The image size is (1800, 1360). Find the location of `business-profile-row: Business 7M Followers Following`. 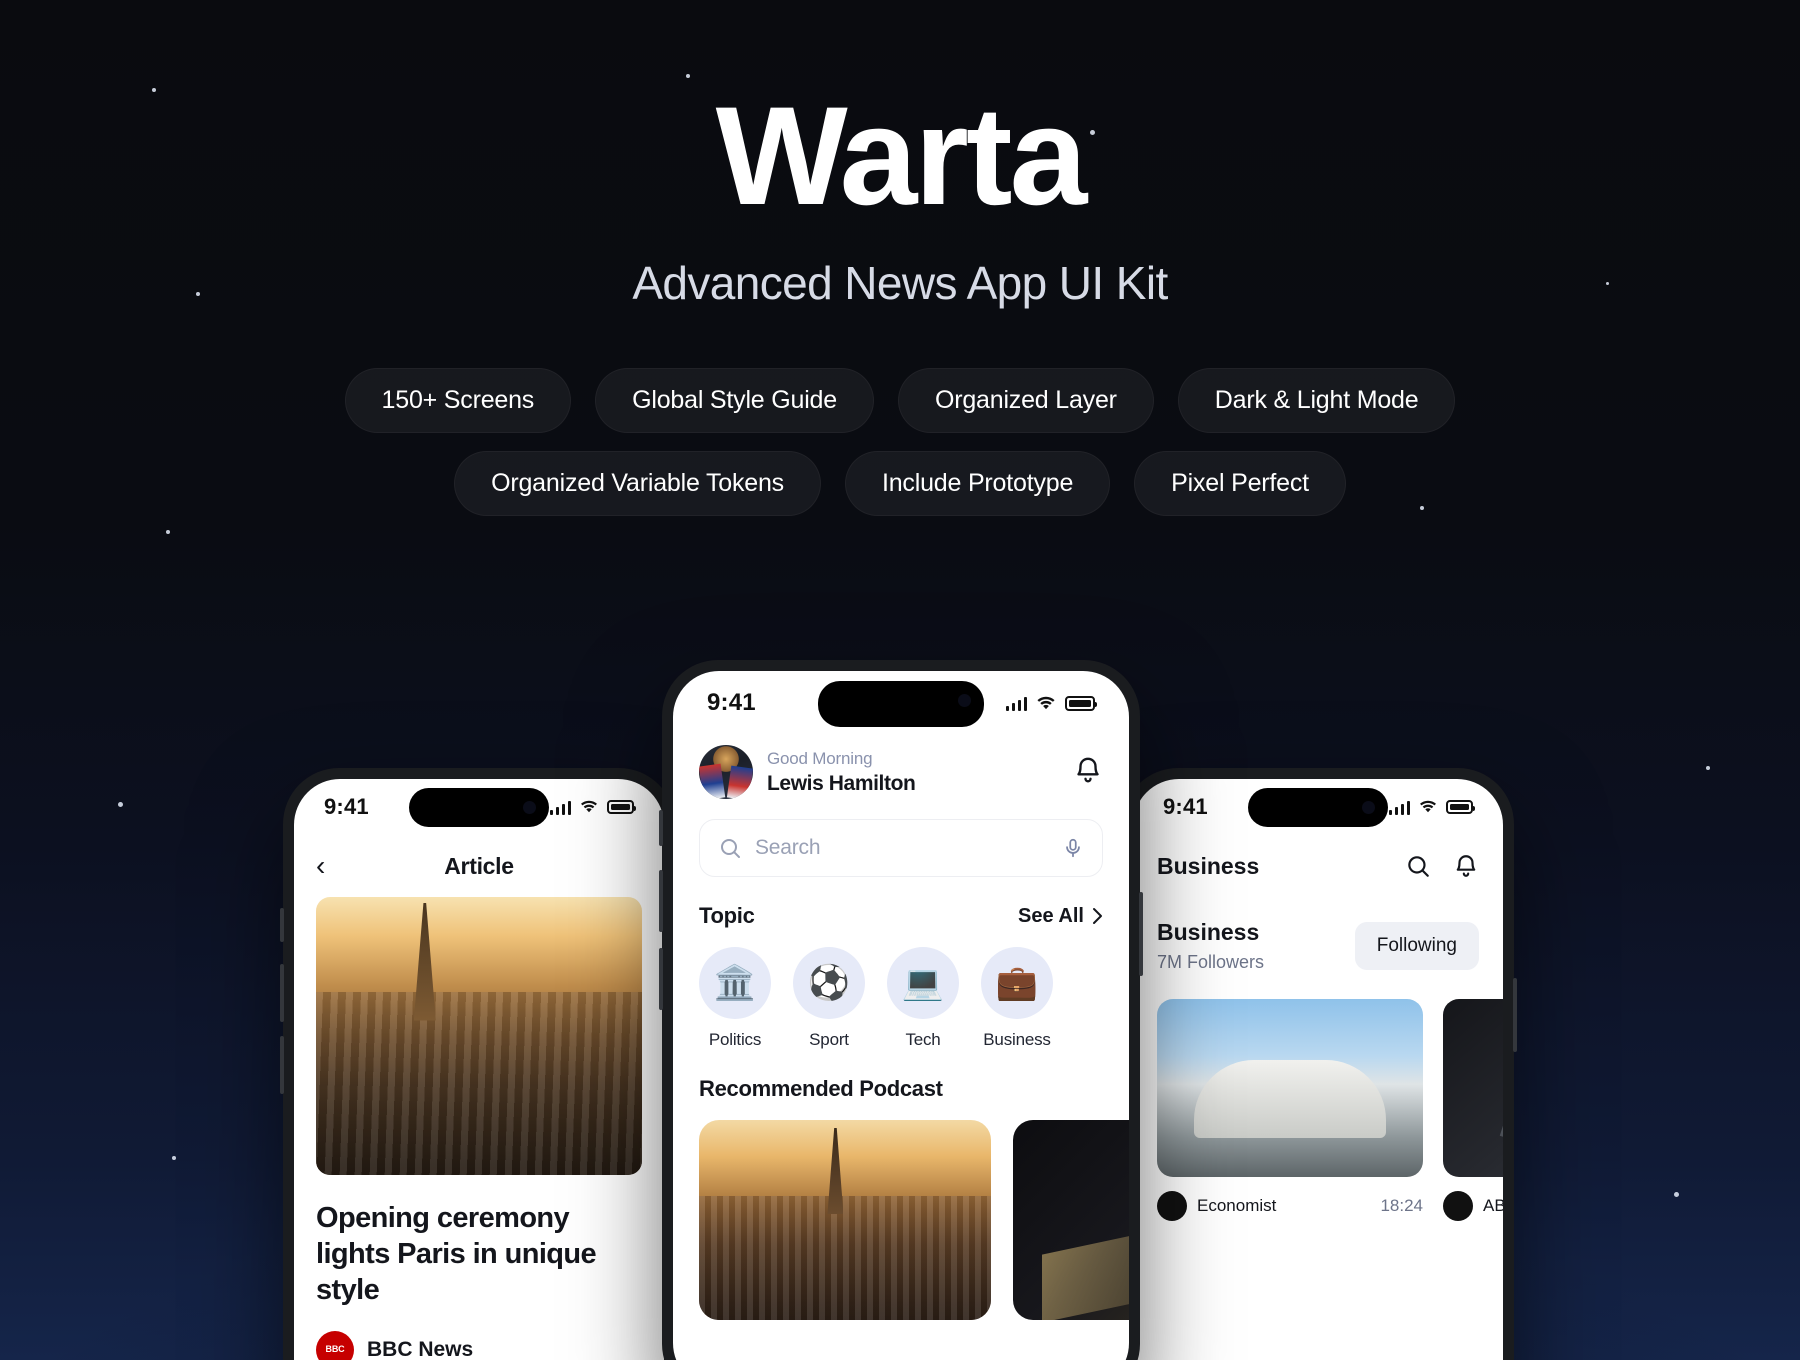

business-profile-row: Business 7M Followers Following is located at coordinates (1318, 946).